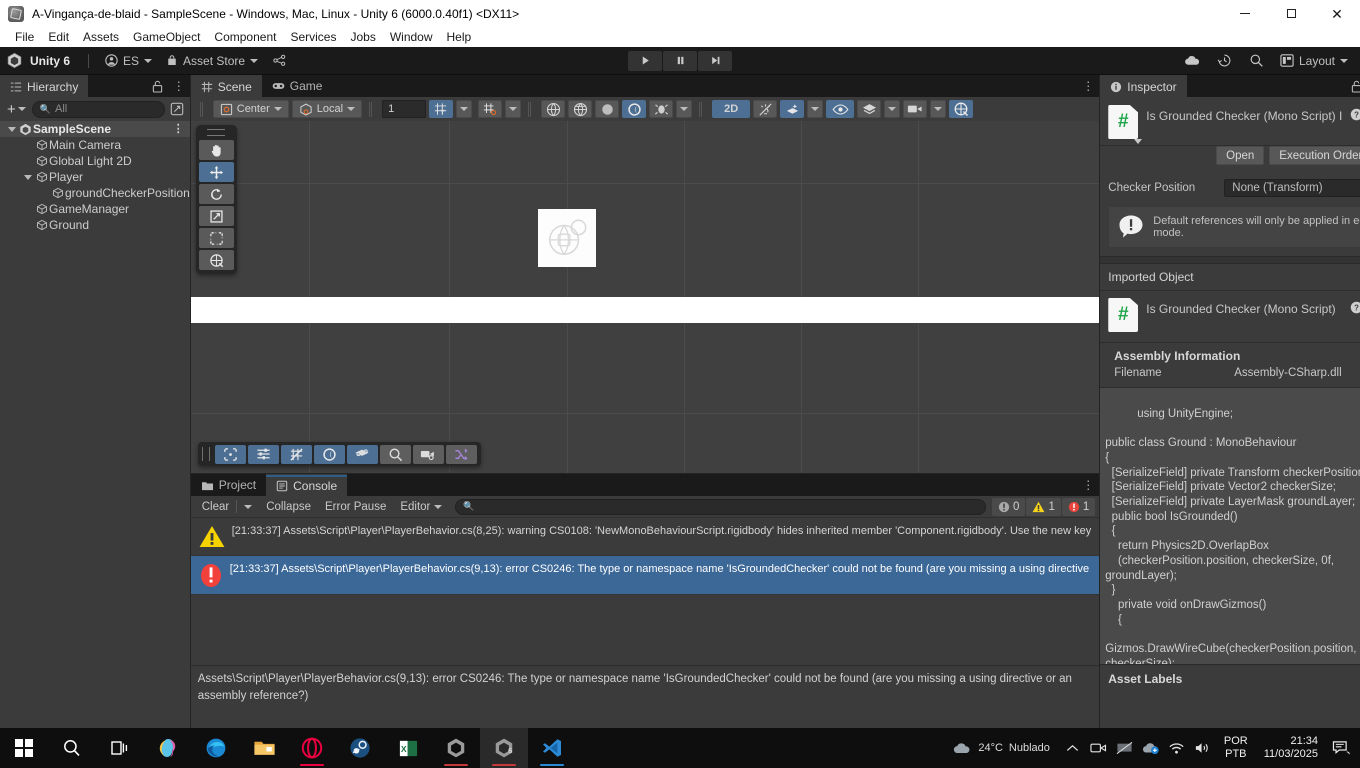  I want to click on opera-button, so click(312, 748).